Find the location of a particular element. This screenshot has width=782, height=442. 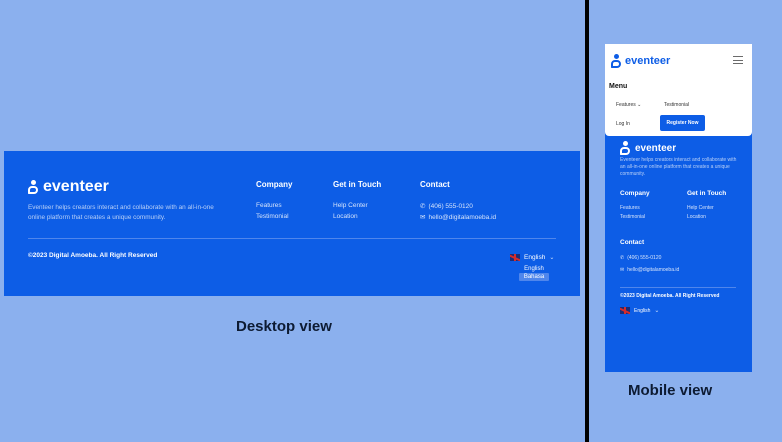

mobile-features-dropdown: Features ⌄ is located at coordinates (628, 105).